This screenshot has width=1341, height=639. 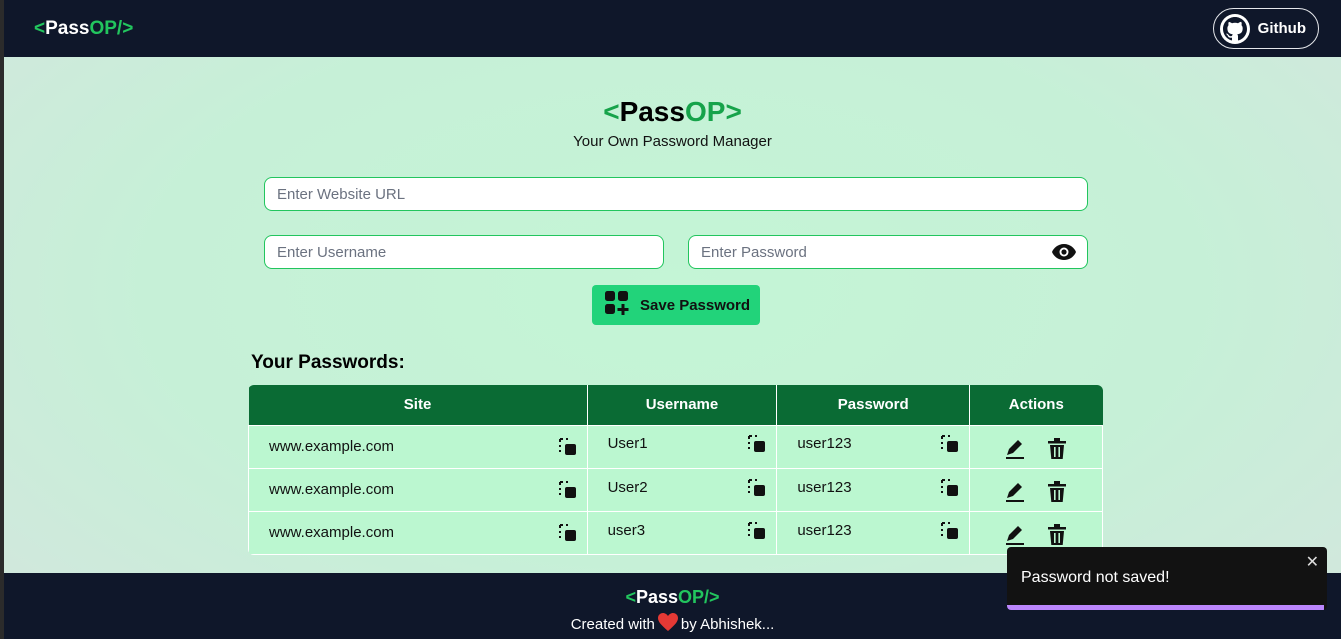 I want to click on save-password-label: Save Password, so click(x=695, y=305).